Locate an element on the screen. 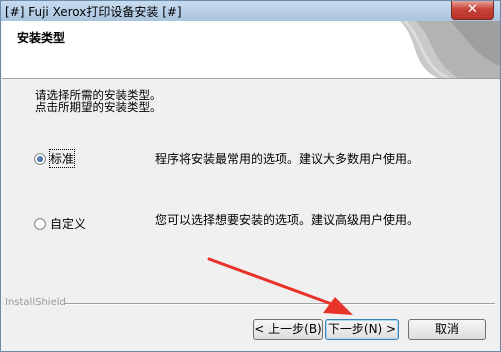 The image size is (501, 352). close-button: ✕ is located at coordinates (472, 10).